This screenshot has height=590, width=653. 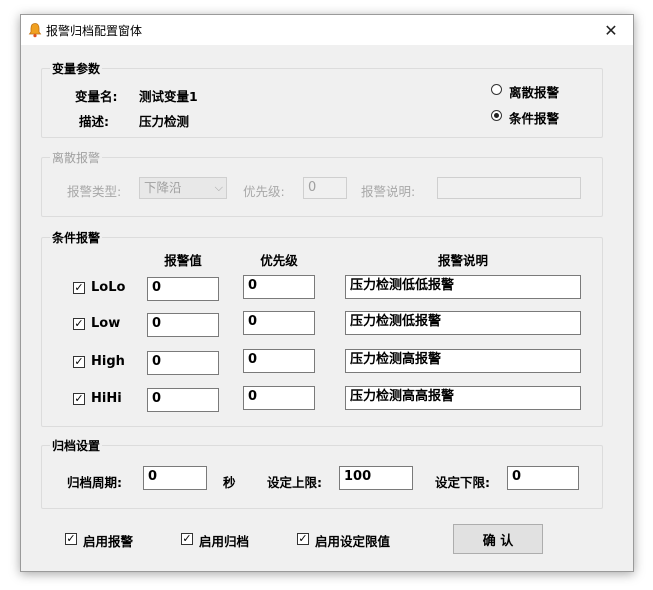 What do you see at coordinates (71, 539) in the screenshot?
I see `enable-alarm-checkbox: ✓` at bounding box center [71, 539].